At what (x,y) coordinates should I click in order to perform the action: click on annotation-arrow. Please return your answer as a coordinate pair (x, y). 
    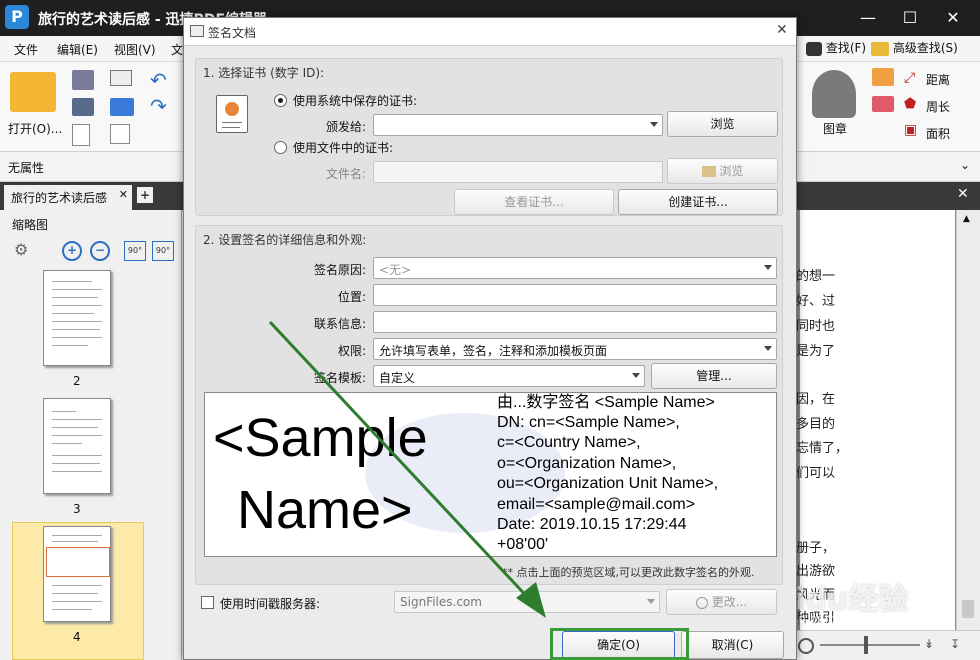
    Looking at the image, I should click on (407, 469).